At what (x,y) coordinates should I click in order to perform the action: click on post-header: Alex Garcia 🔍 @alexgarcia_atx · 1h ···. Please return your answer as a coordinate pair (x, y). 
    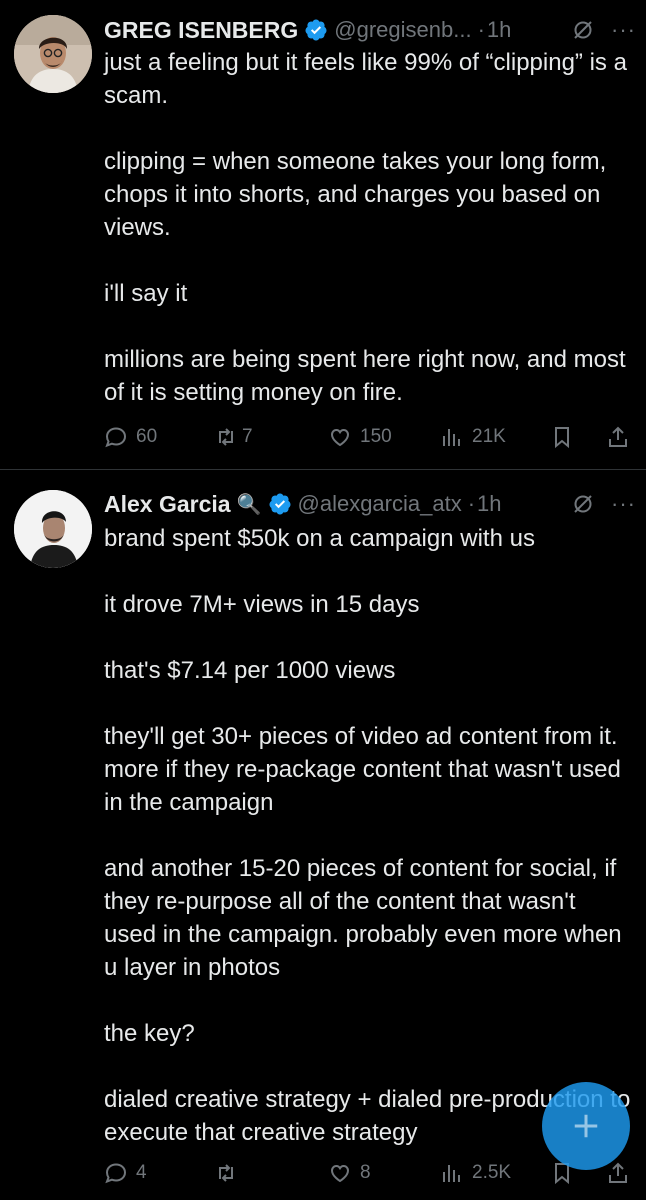
    Looking at the image, I should click on (370, 504).